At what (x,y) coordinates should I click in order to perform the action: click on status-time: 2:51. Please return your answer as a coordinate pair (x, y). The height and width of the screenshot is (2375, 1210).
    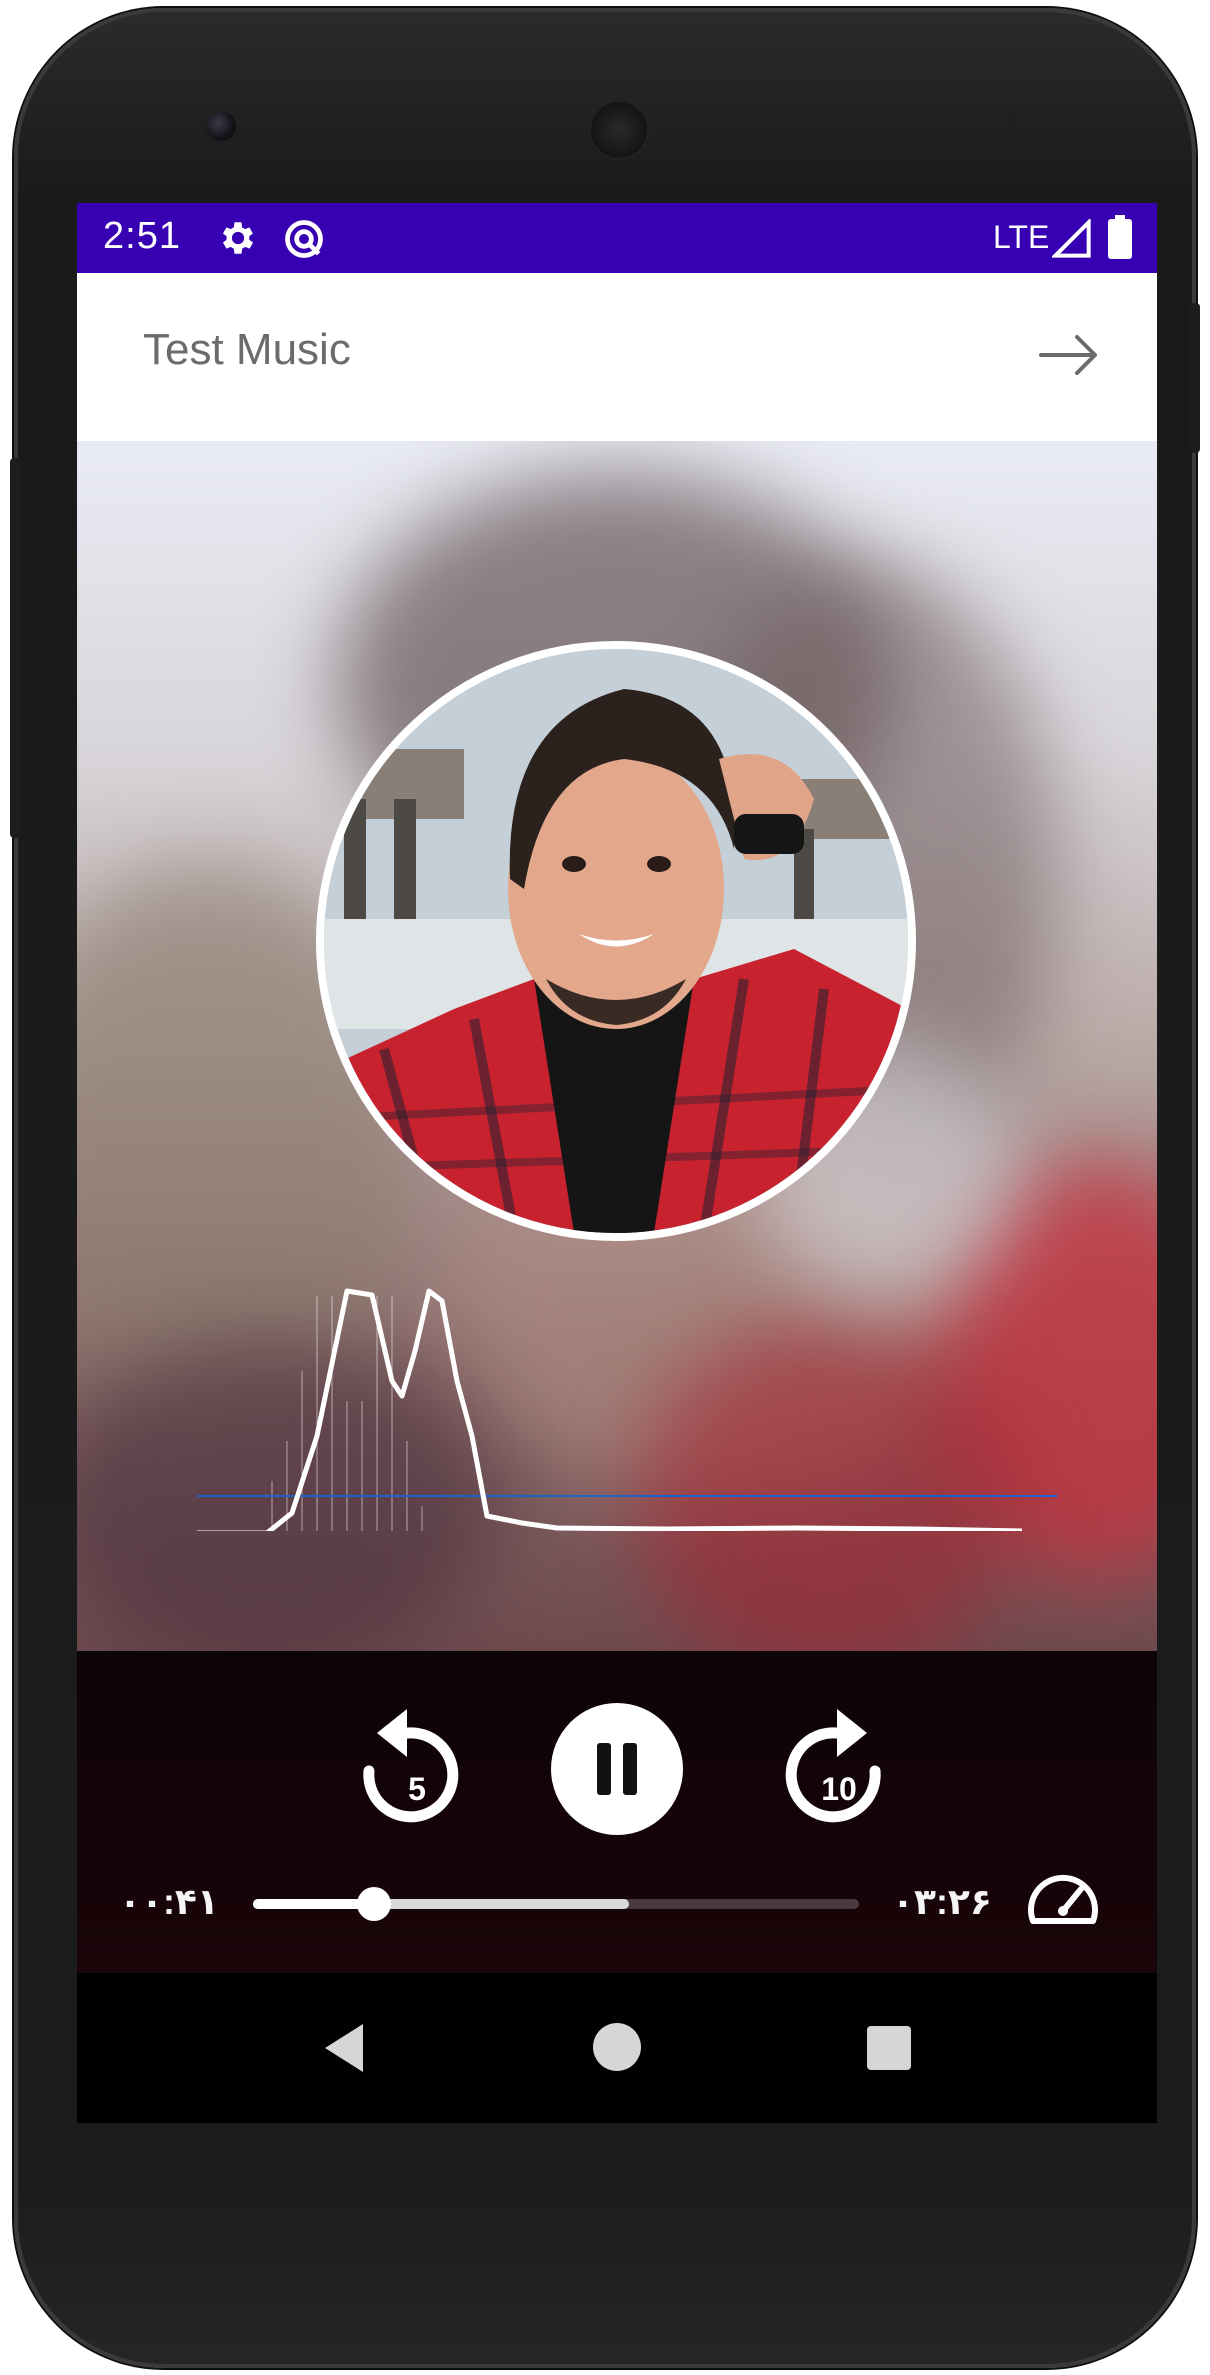
    Looking at the image, I should click on (142, 236).